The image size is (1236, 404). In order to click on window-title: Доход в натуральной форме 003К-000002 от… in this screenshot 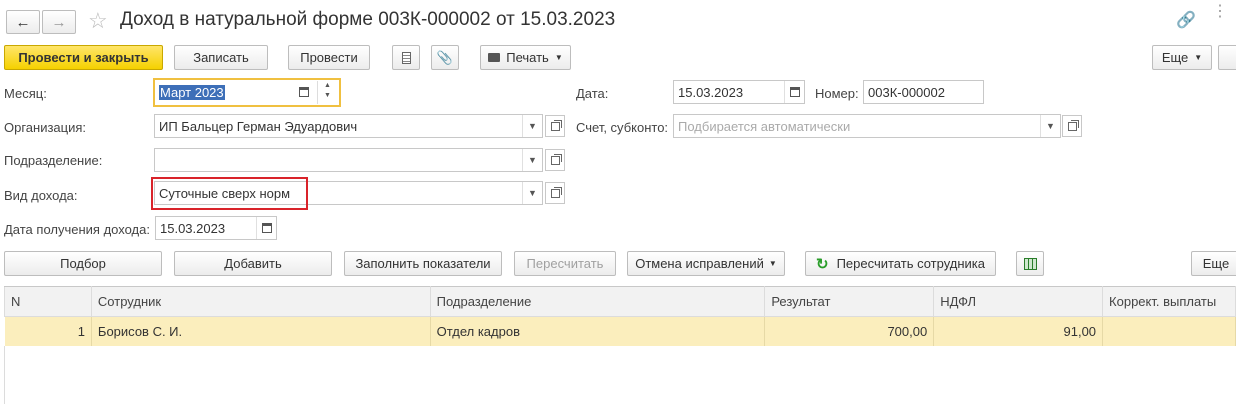, I will do `click(368, 19)`.